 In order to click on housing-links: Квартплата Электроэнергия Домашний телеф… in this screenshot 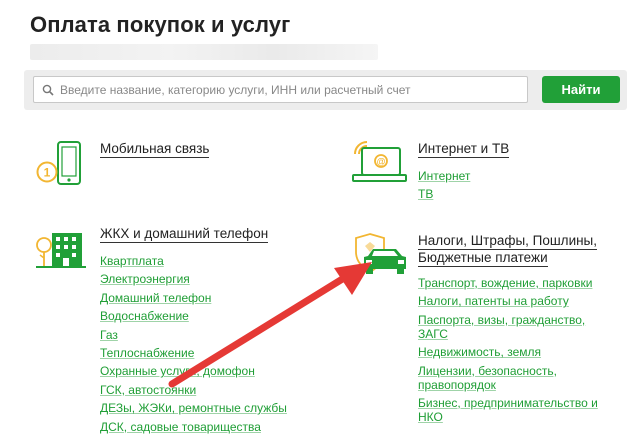, I will do `click(193, 346)`.